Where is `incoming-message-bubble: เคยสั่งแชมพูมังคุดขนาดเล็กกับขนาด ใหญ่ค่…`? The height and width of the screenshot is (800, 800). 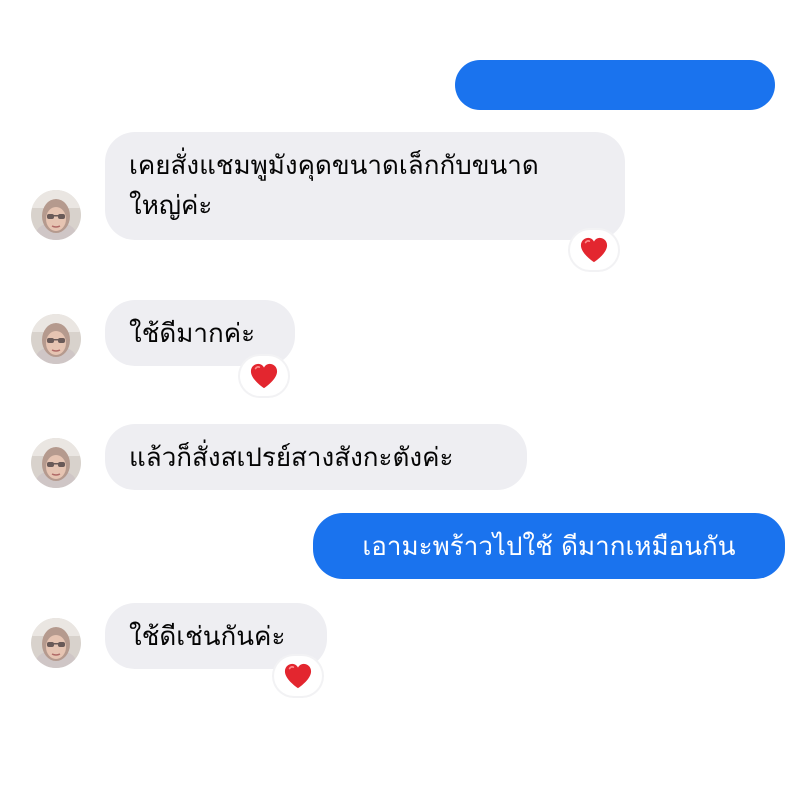 incoming-message-bubble: เคยสั่งแชมพูมังคุดขนาดเล็กกับขนาด ใหญ่ค่… is located at coordinates (365, 186).